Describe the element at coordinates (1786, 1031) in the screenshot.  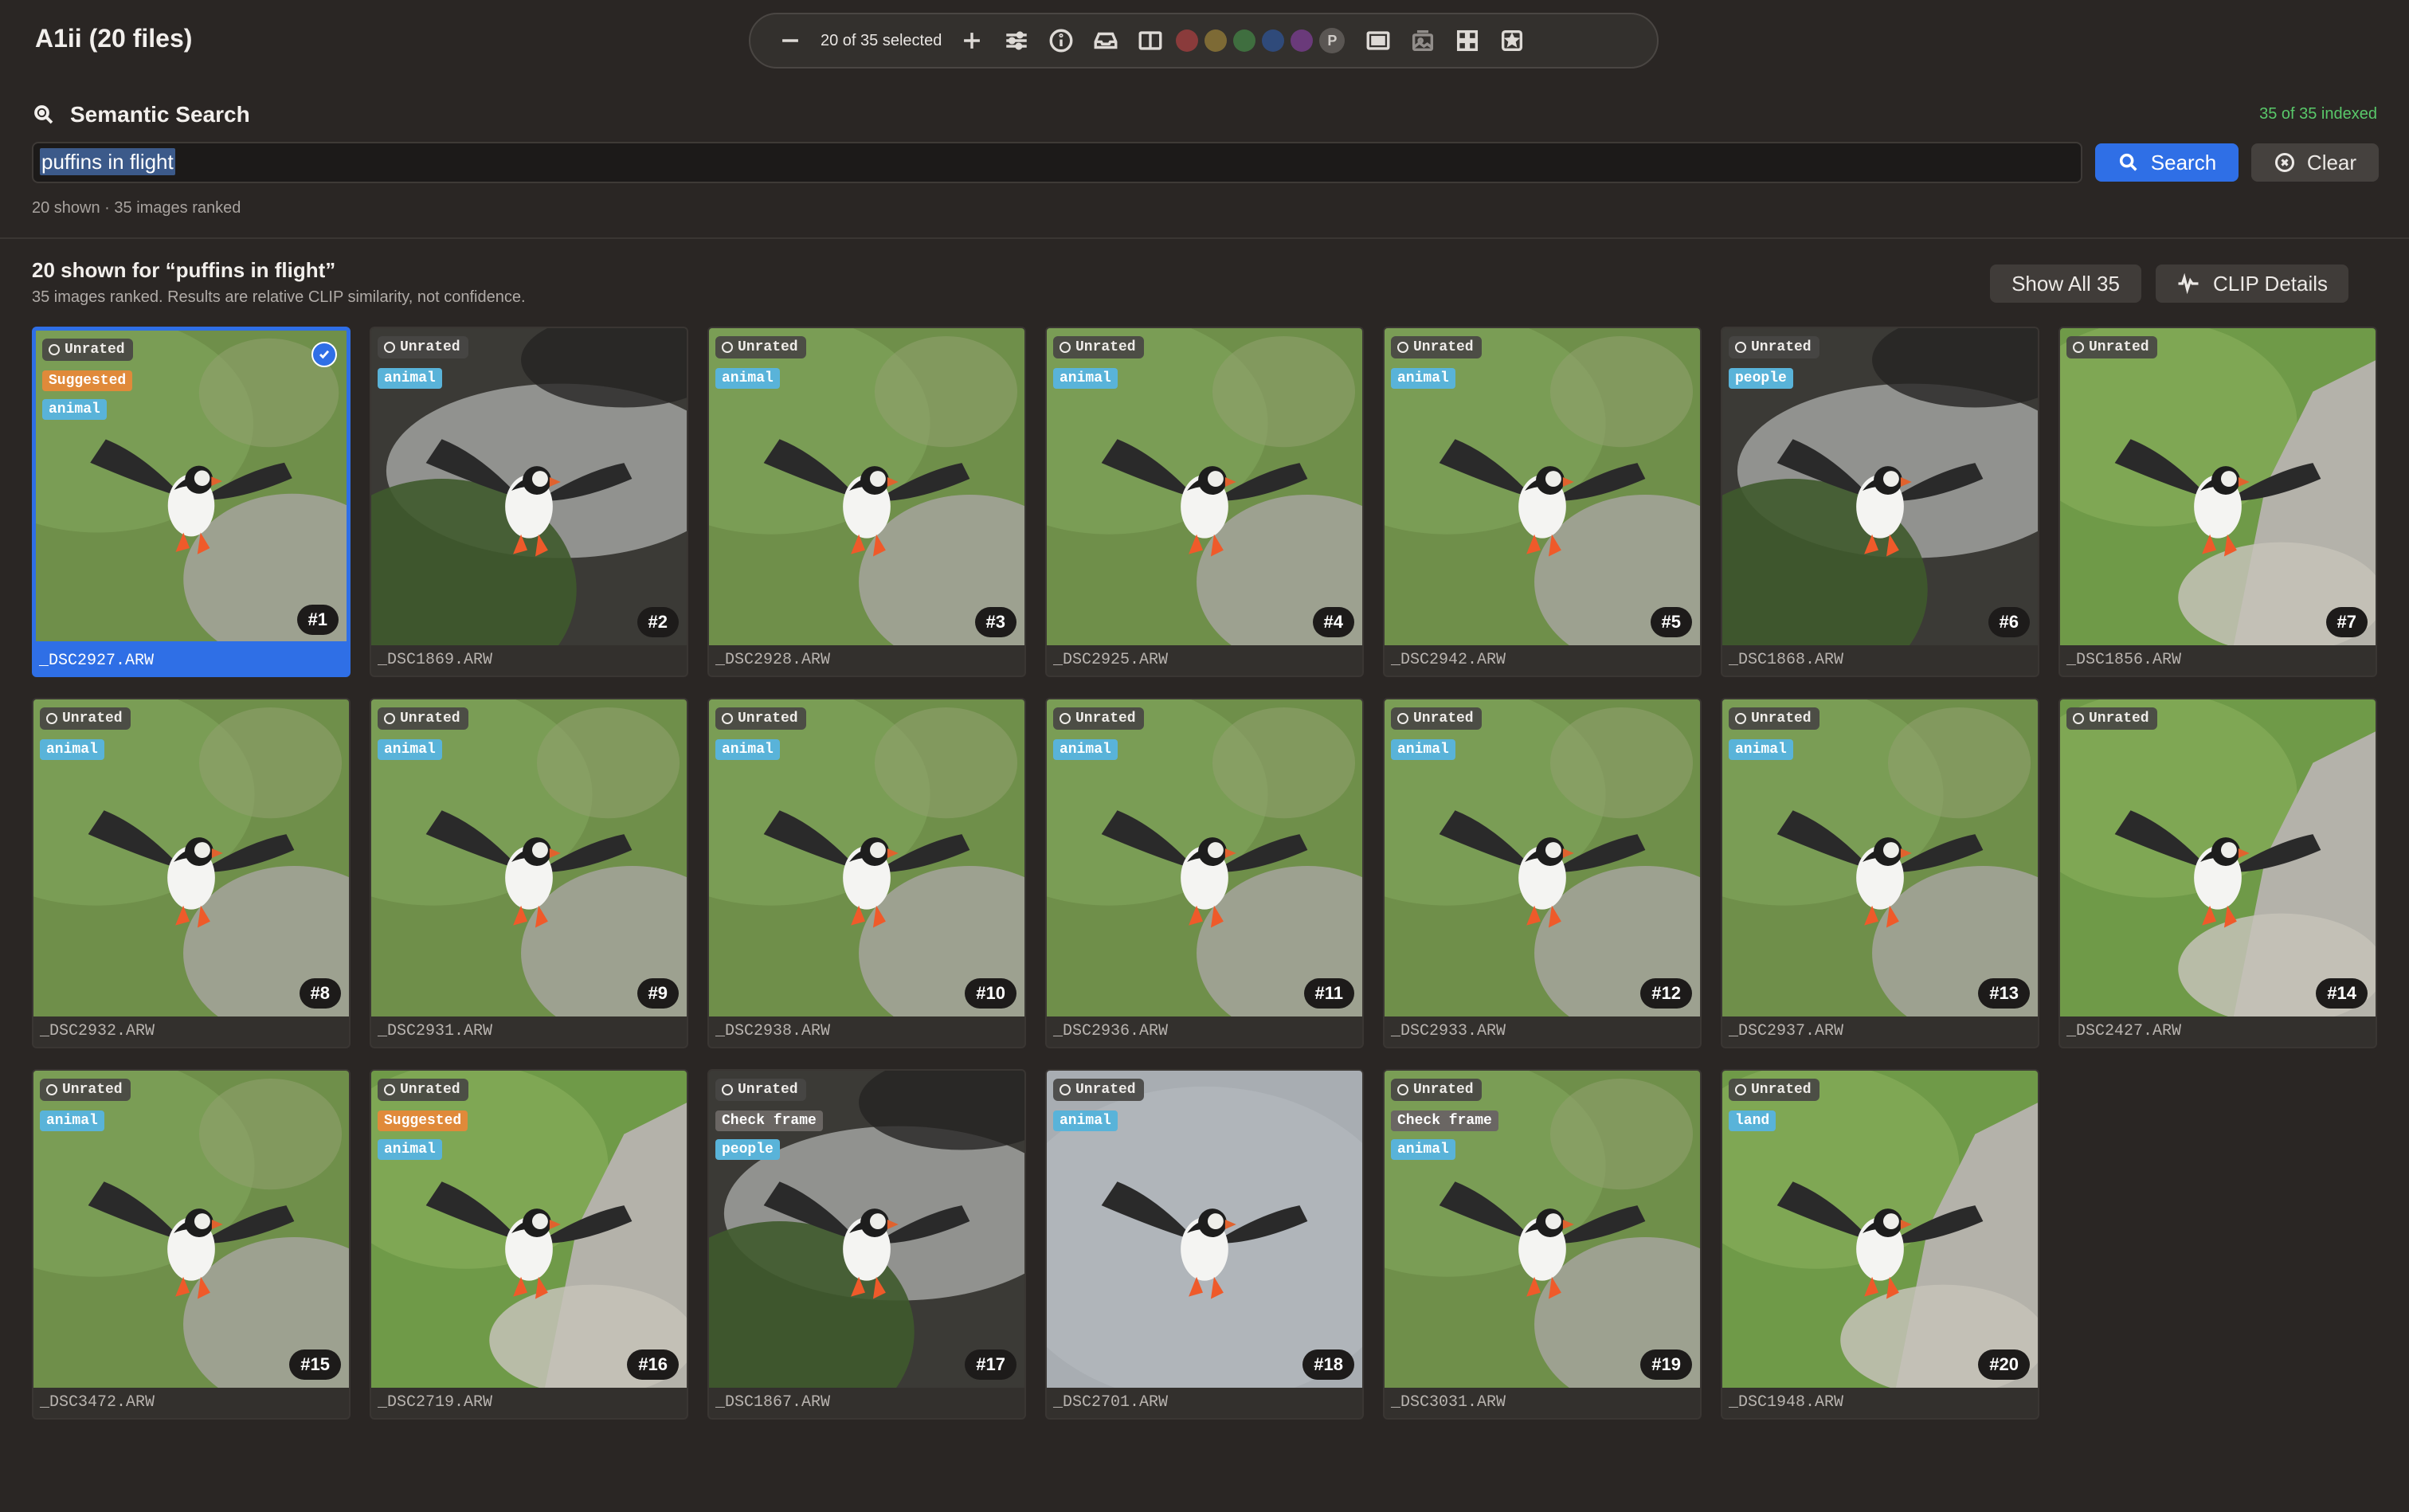
I see `file-name: _DSC2937.ARW` at that location.